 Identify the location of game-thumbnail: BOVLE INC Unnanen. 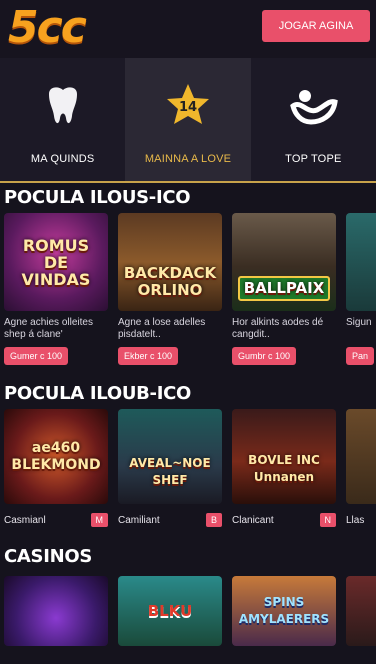
(284, 456).